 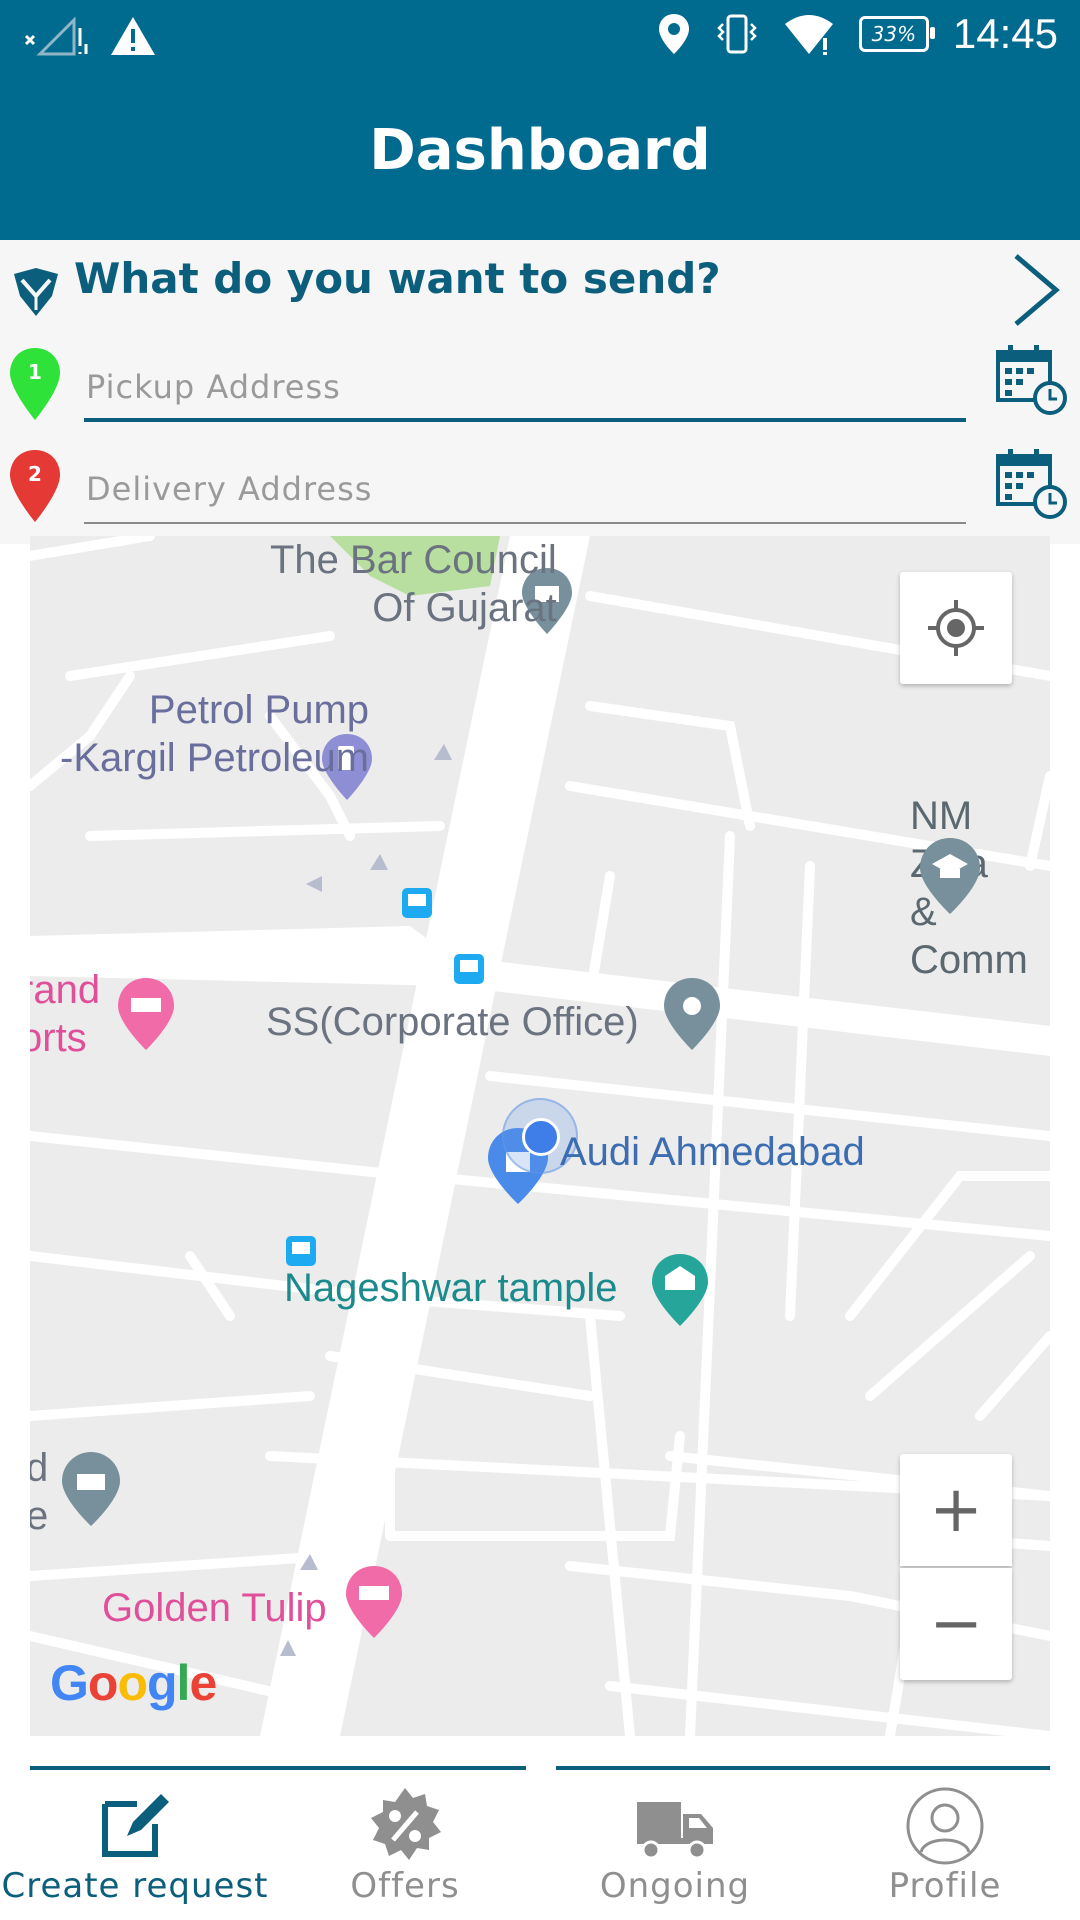 I want to click on zoom-out-button: −, so click(x=956, y=1624).